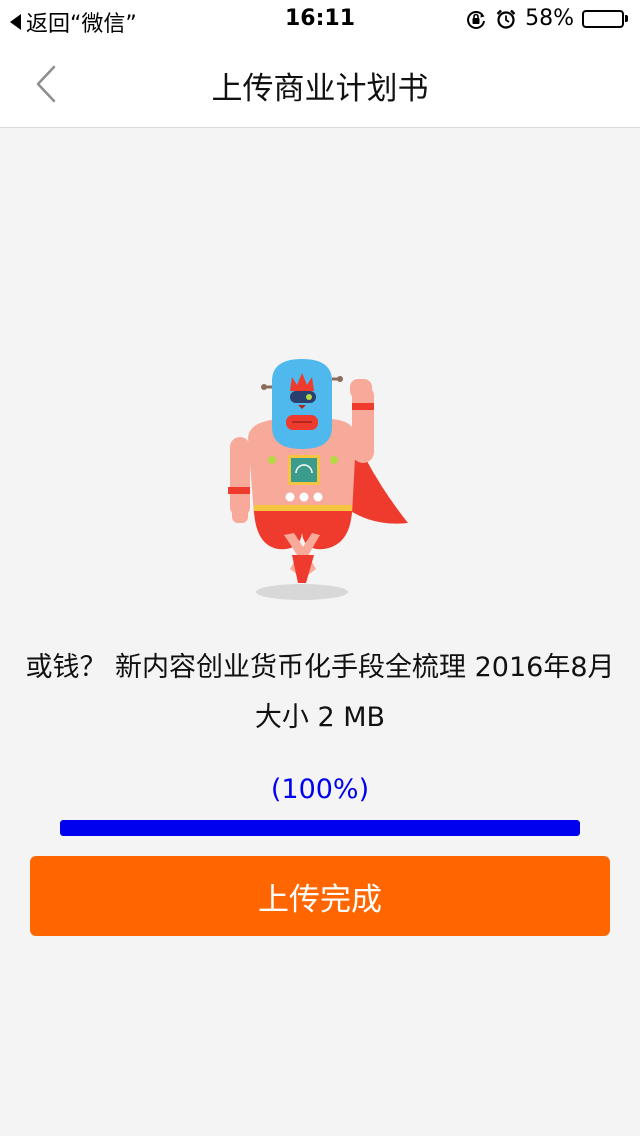  What do you see at coordinates (320, 667) in the screenshot?
I see `file-name: 或钱？ 新内容创业货币化手段全梳理 2016年8月` at bounding box center [320, 667].